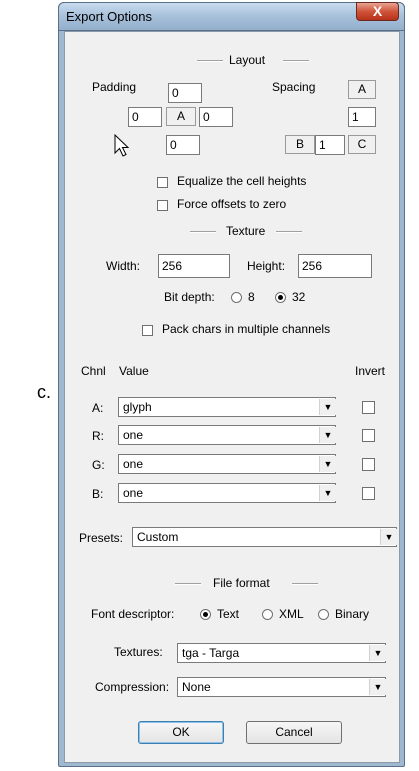 This screenshot has height=771, width=419. I want to click on channel-label: R:, so click(98, 436).